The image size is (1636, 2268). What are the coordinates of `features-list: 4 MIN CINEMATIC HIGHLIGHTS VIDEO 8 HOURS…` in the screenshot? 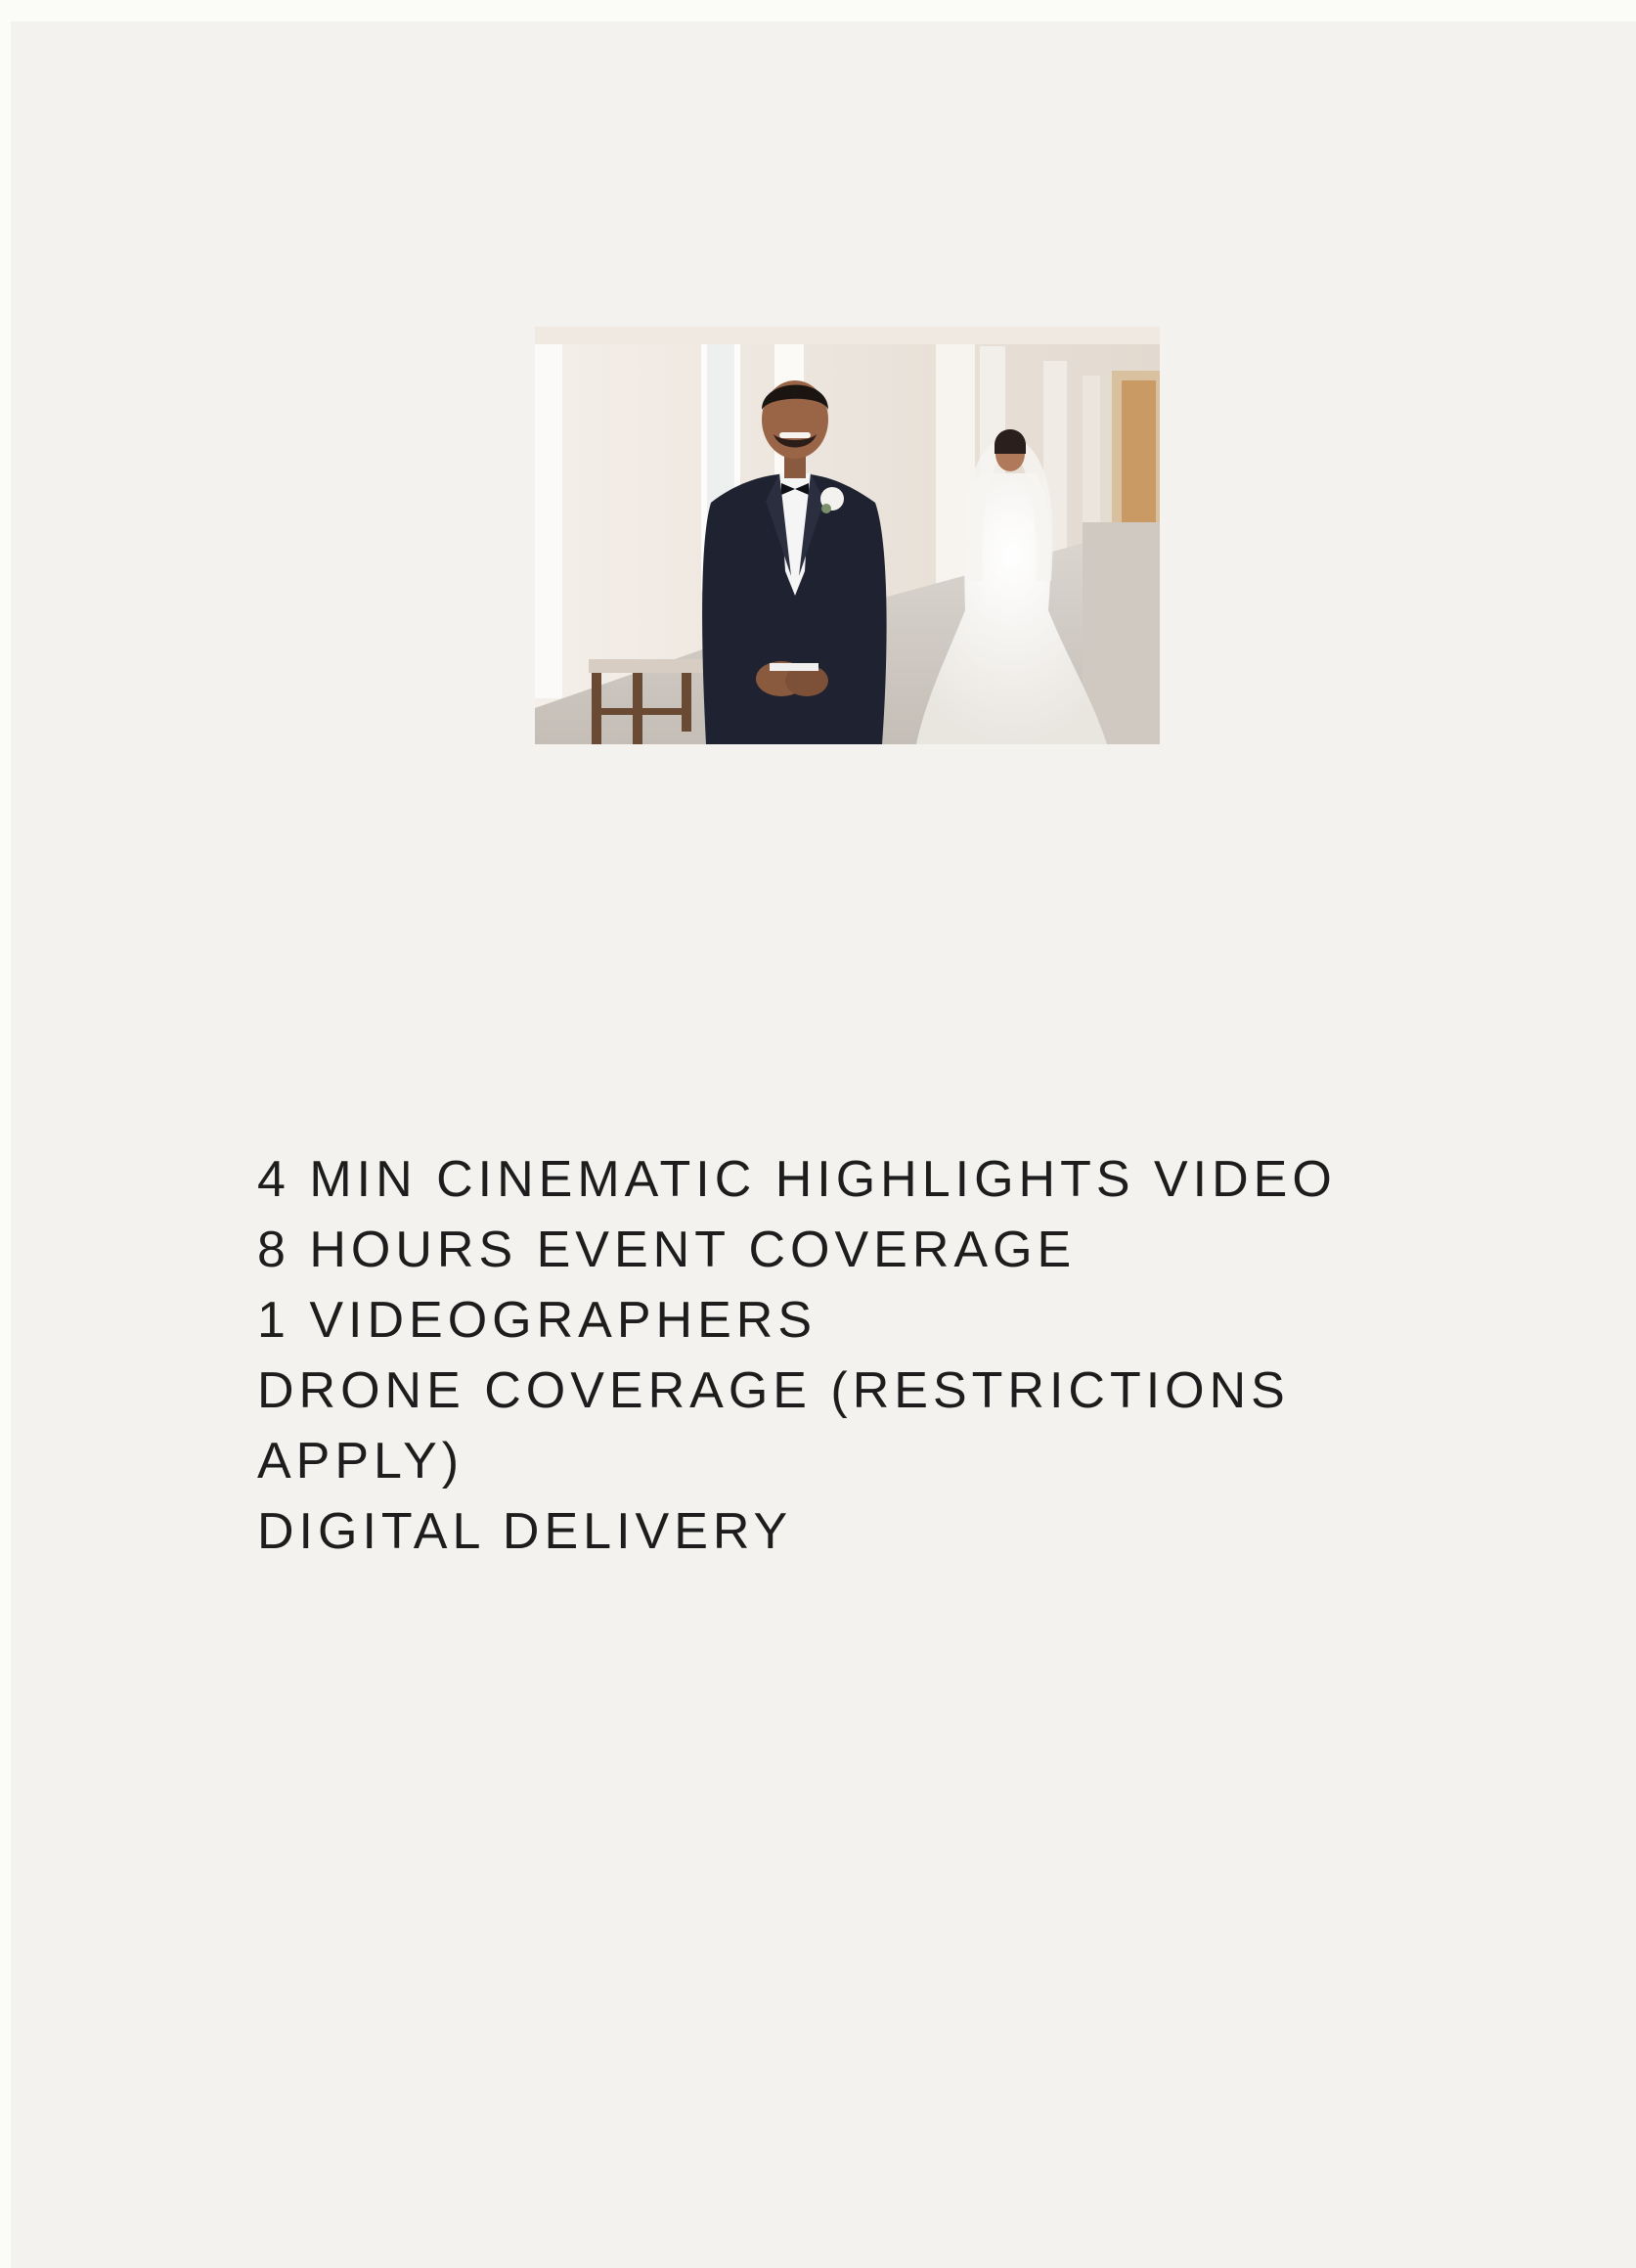 It's located at (883, 1355).